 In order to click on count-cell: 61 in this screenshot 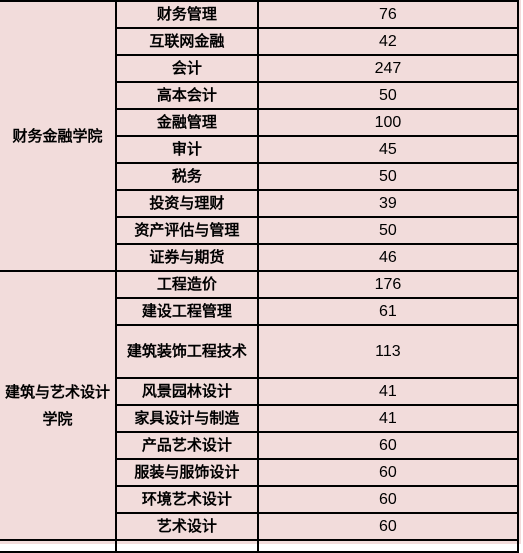, I will do `click(388, 311)`.